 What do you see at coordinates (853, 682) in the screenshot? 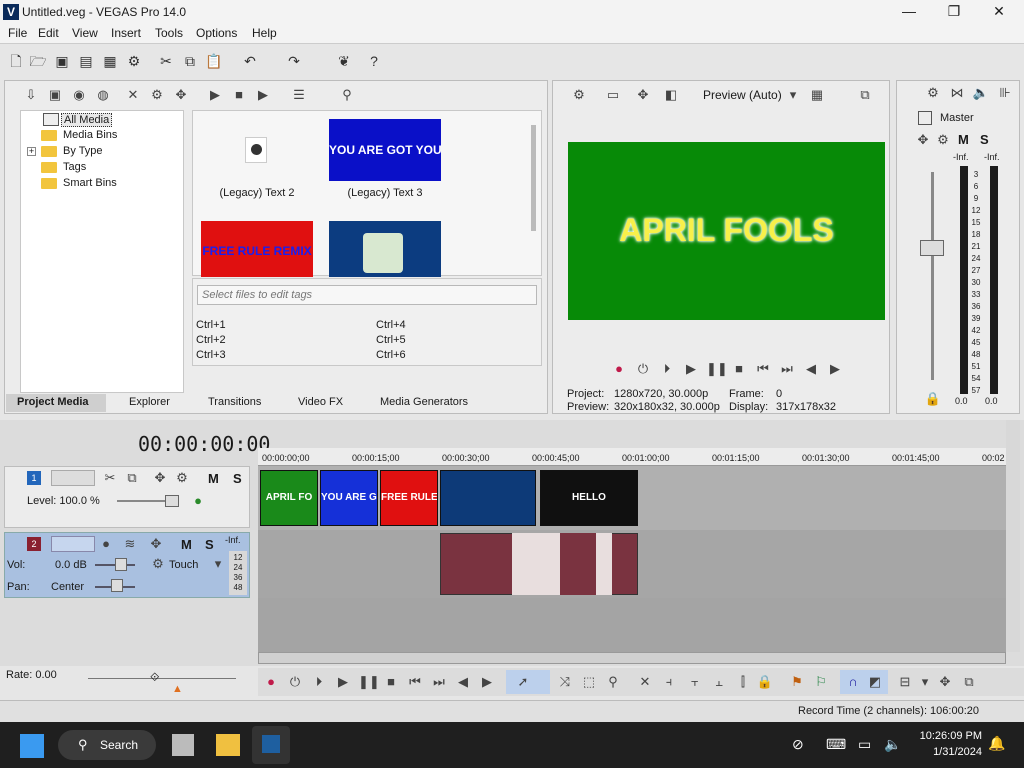
I see `snapping-icon: ∩` at bounding box center [853, 682].